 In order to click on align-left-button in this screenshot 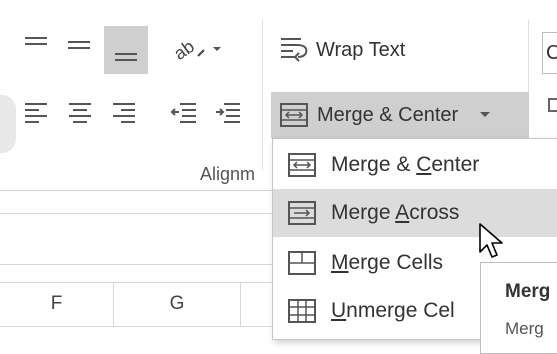, I will do `click(36, 112)`.